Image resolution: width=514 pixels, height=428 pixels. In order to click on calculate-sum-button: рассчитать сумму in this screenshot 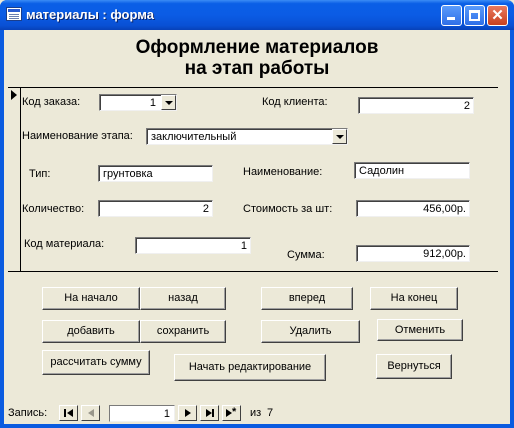, I will do `click(96, 362)`.